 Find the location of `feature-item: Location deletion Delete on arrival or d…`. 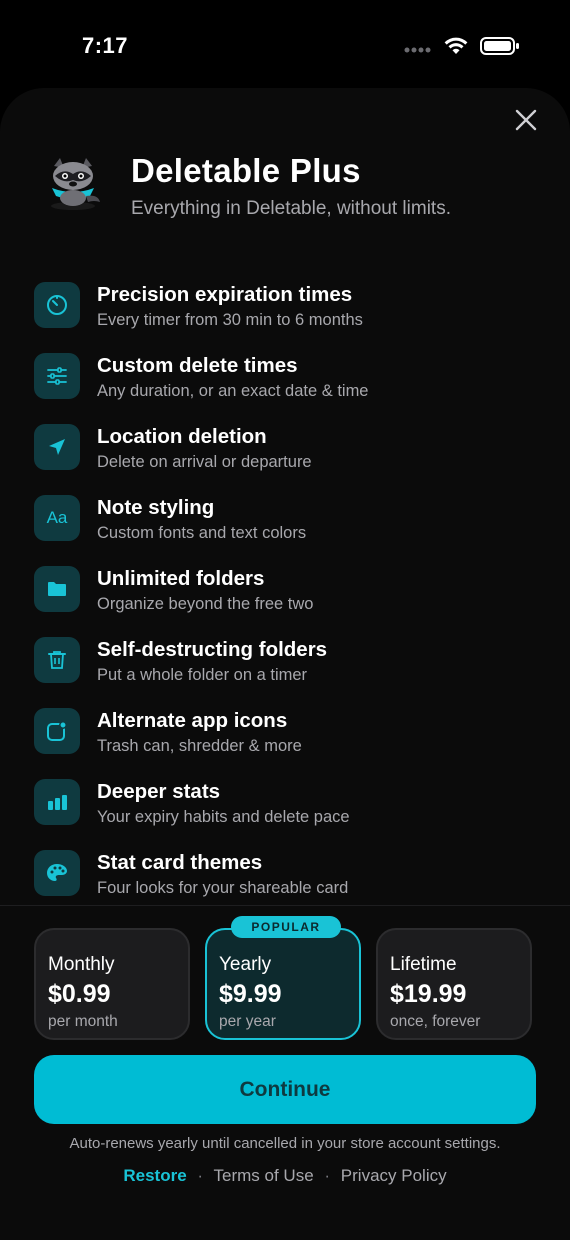

feature-item: Location deletion Delete on arrival or d… is located at coordinates (289, 455).